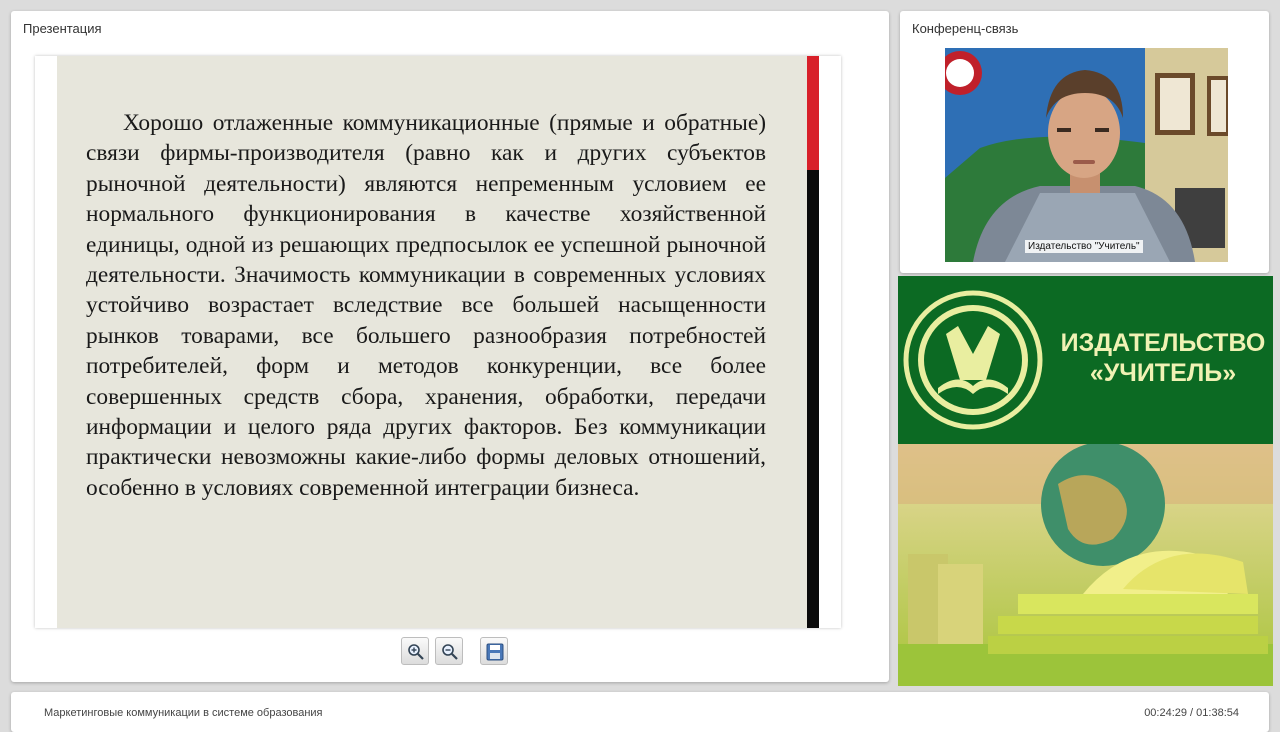  I want to click on video-frame, so click(1086, 155).